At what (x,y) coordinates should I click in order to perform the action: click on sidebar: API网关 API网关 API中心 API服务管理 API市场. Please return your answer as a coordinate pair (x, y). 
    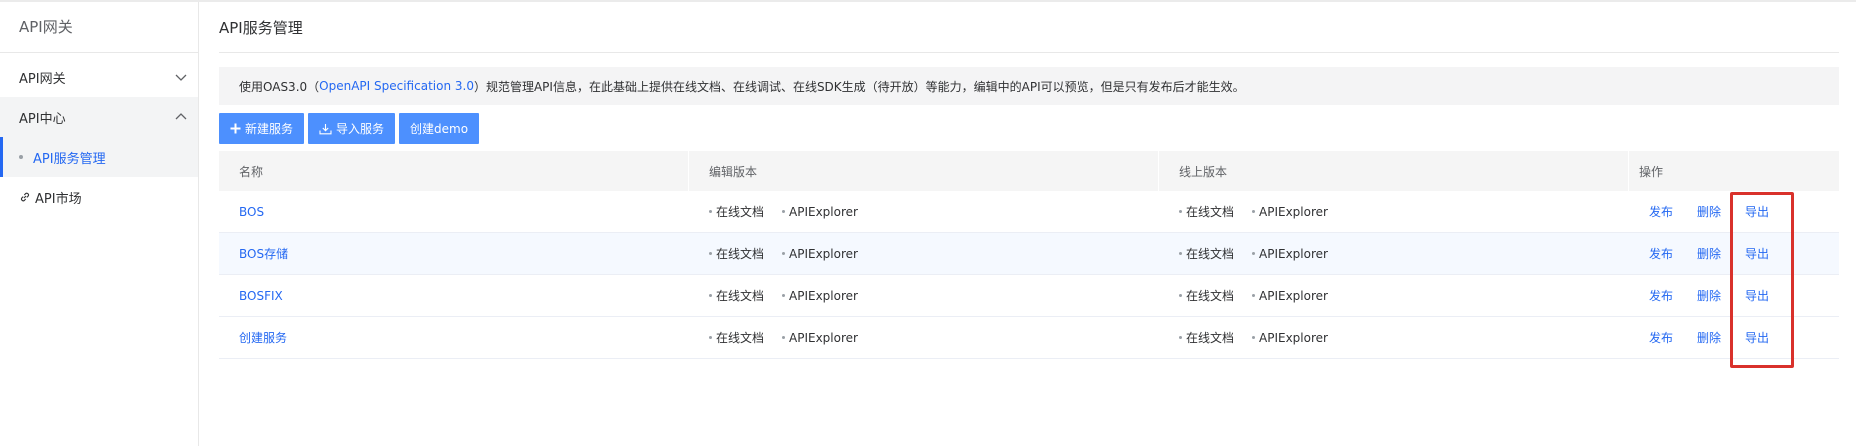
    Looking at the image, I should click on (99, 224).